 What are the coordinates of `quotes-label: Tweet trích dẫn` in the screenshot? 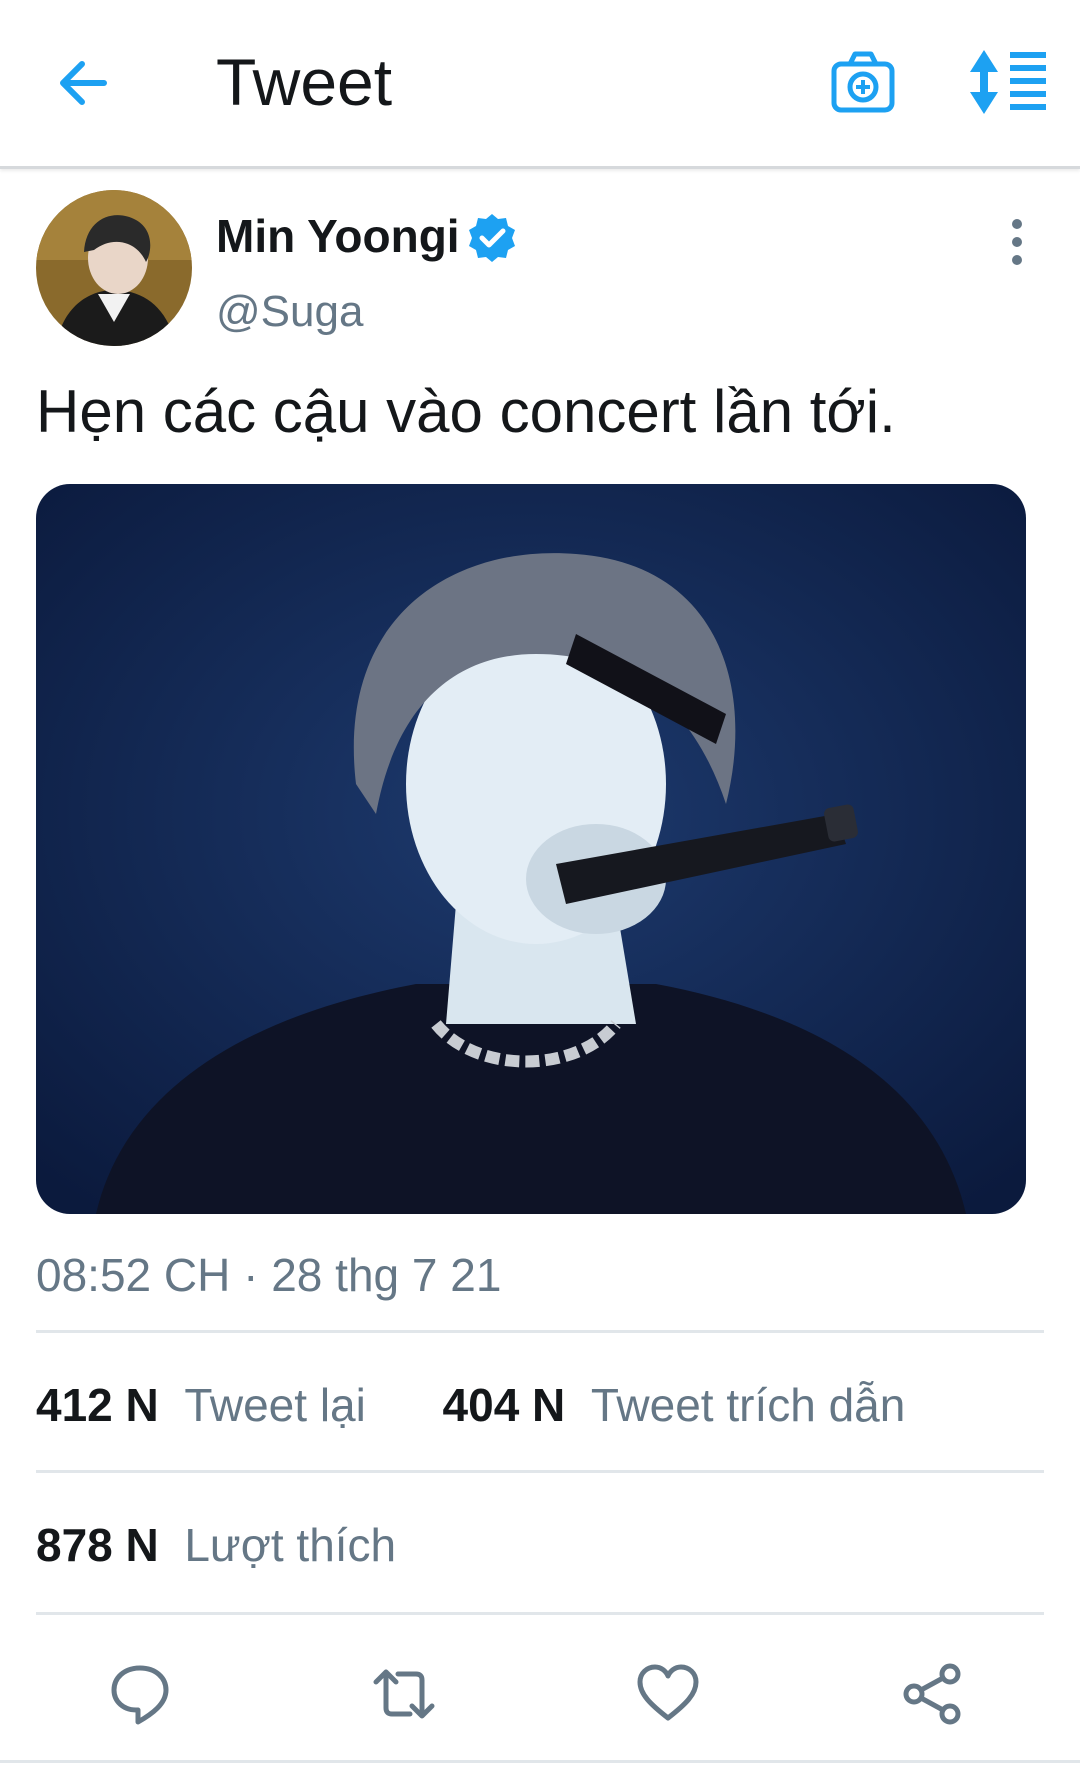 It's located at (748, 1405).